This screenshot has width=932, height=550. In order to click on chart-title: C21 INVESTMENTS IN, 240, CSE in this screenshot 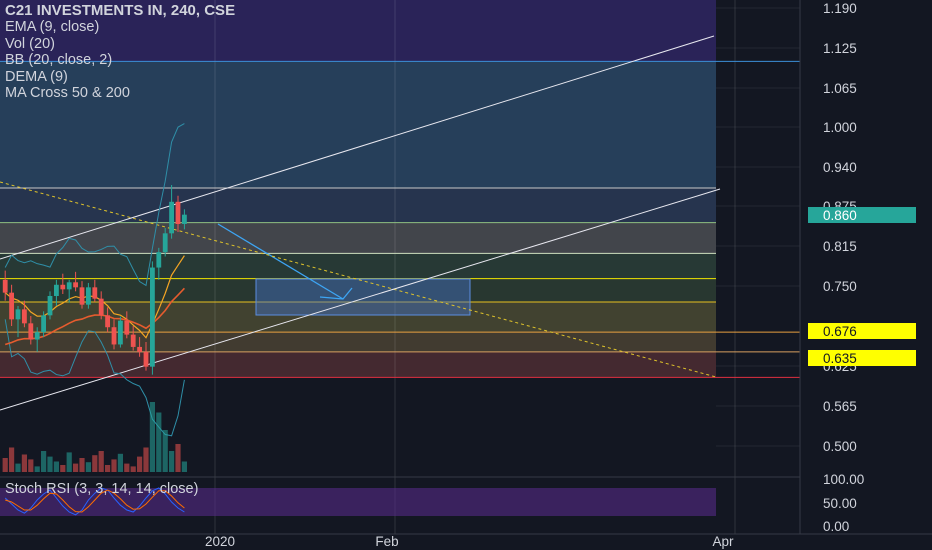, I will do `click(120, 10)`.